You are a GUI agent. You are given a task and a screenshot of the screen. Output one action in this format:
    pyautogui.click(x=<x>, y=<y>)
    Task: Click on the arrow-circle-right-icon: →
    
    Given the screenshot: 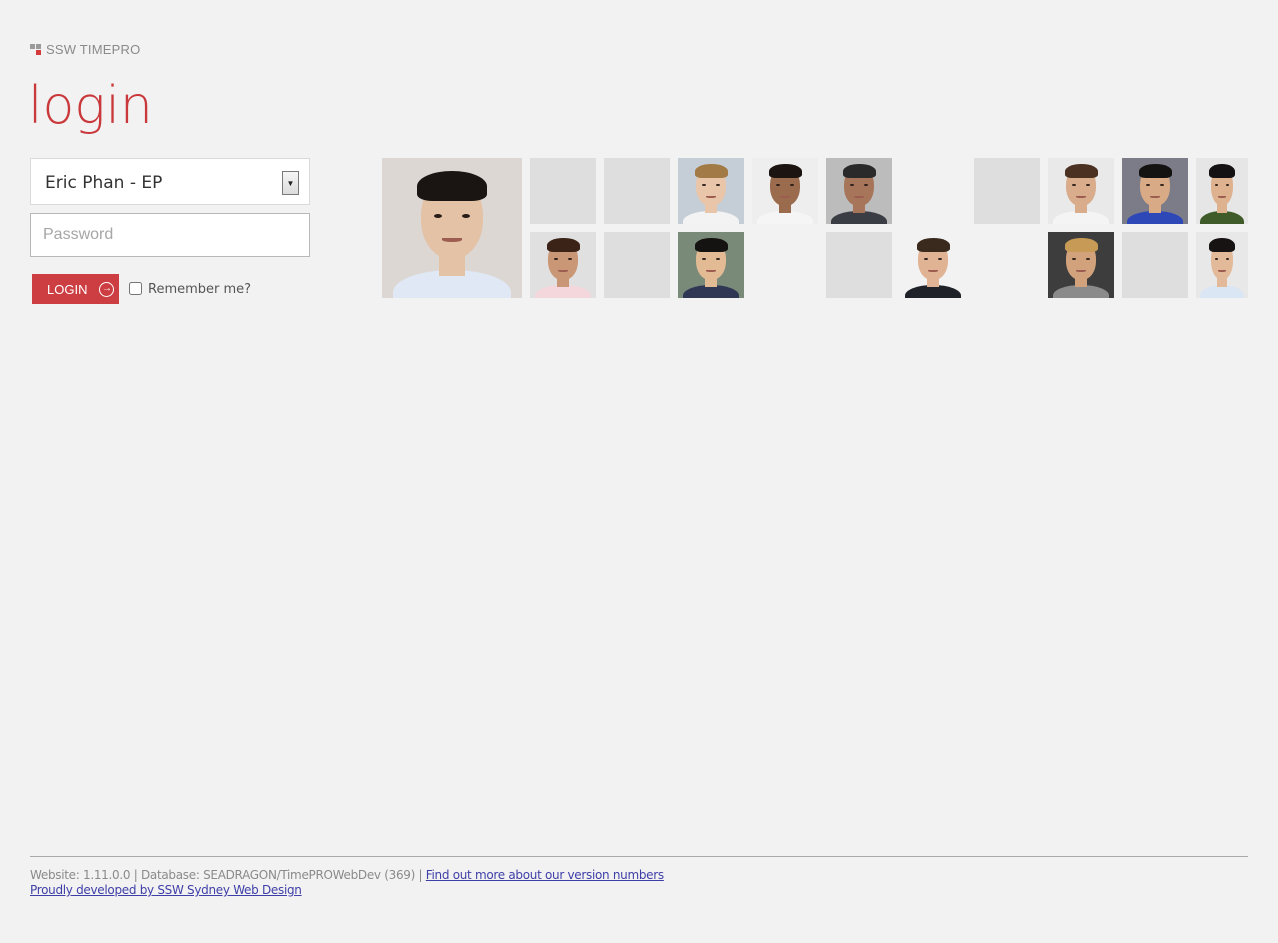 What is the action you would take?
    pyautogui.click(x=107, y=289)
    